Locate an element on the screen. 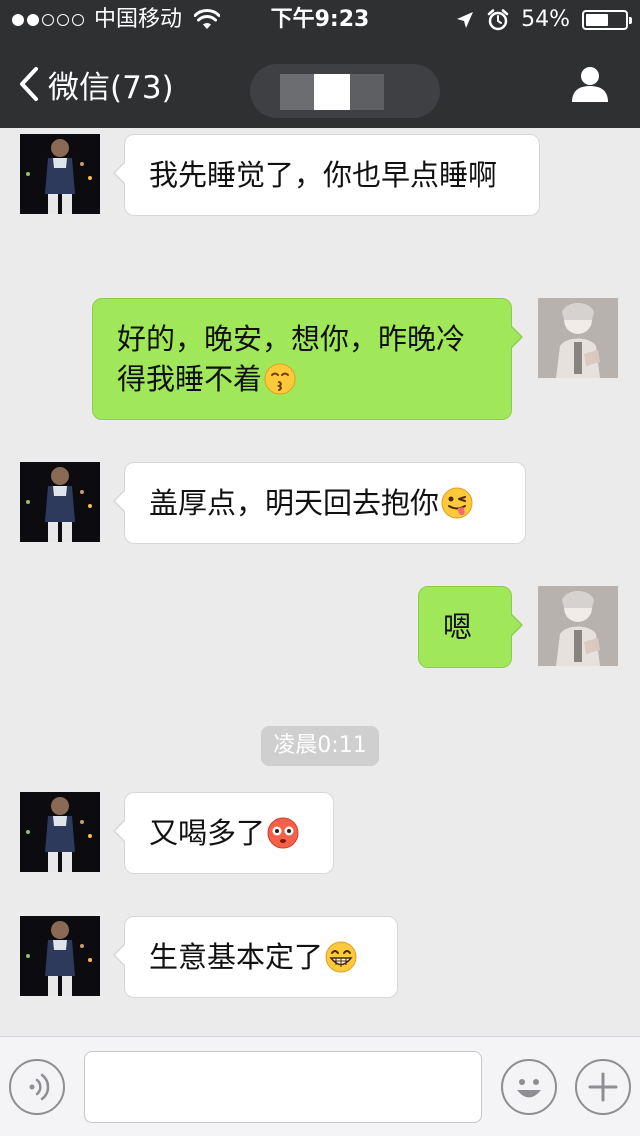 The height and width of the screenshot is (1136, 640). flushed-face-icon is located at coordinates (283, 833).